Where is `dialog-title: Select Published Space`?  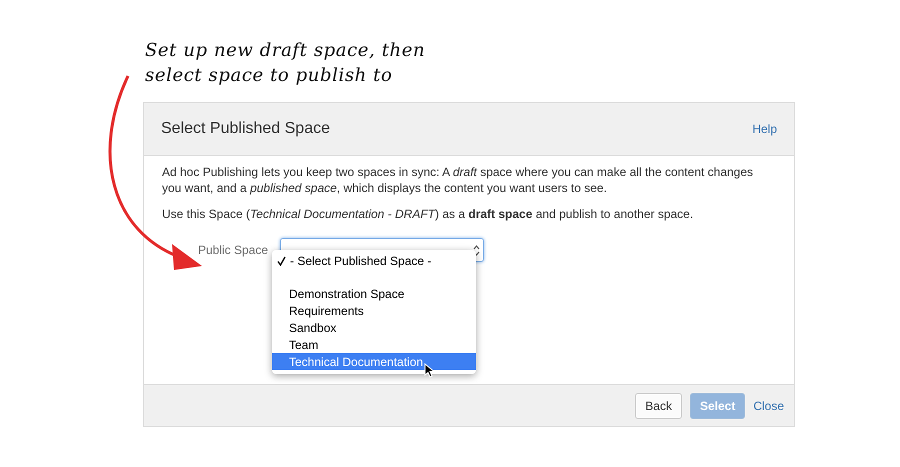
dialog-title: Select Published Space is located at coordinates (245, 129).